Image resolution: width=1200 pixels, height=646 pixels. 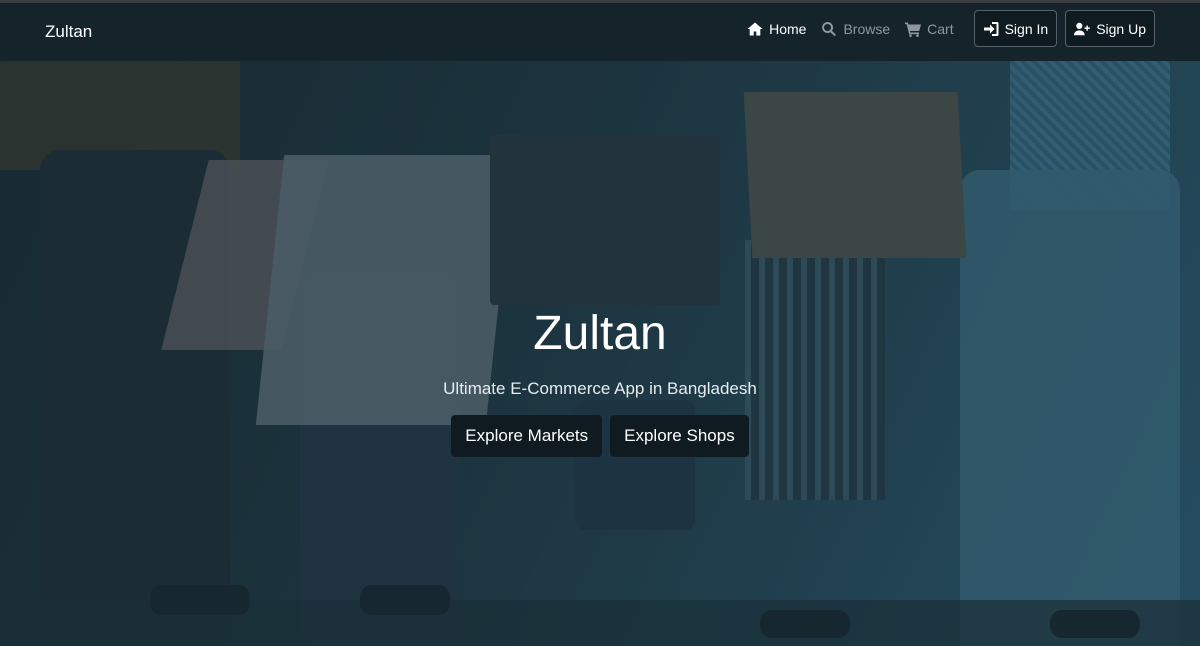 I want to click on nav-browse-link: Browse, so click(x=855, y=29).